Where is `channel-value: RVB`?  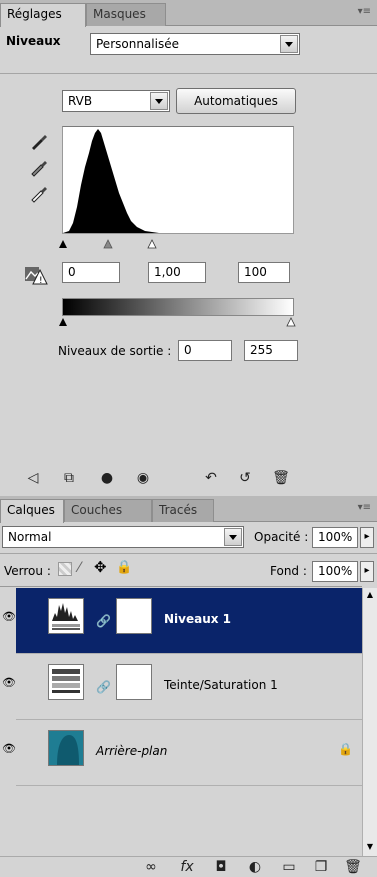 channel-value: RVB is located at coordinates (80, 101).